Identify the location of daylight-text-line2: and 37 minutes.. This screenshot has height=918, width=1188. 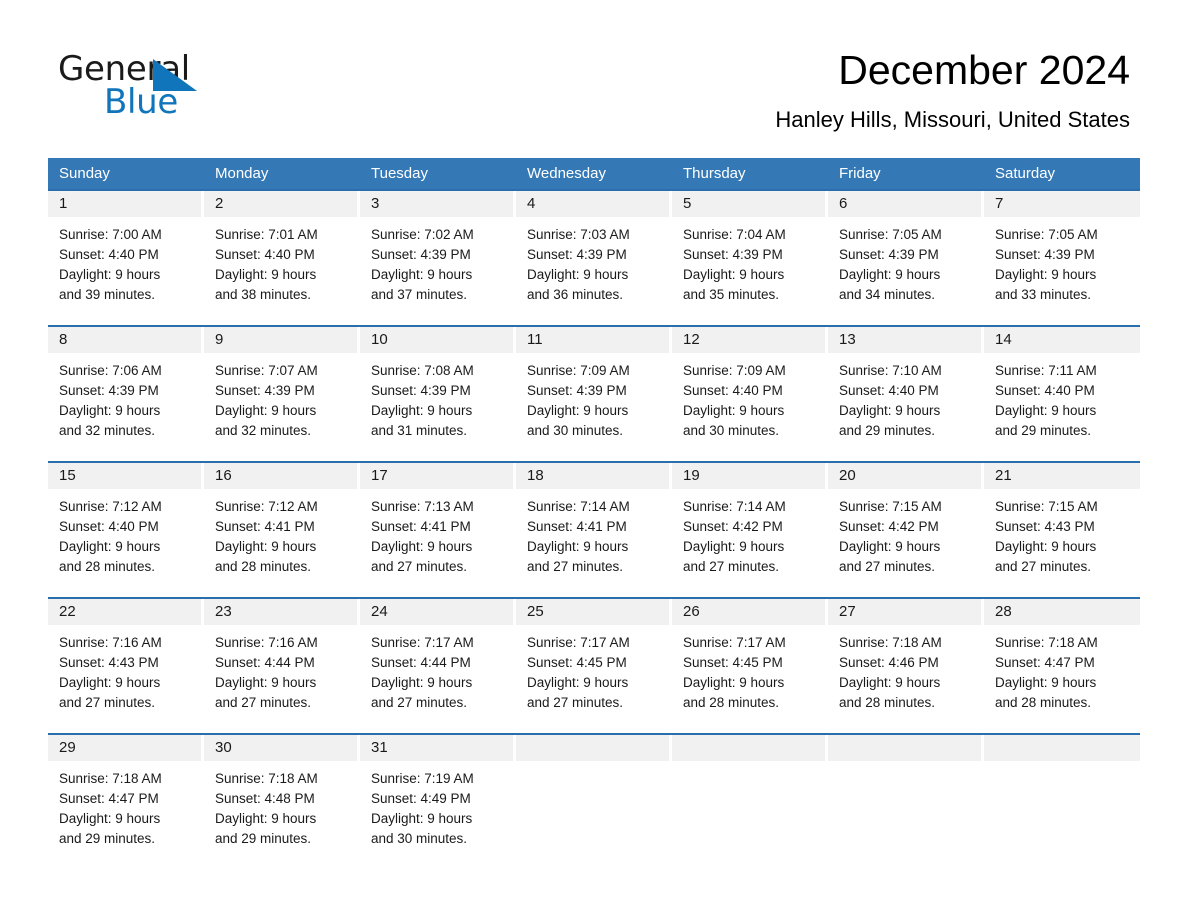
(419, 294).